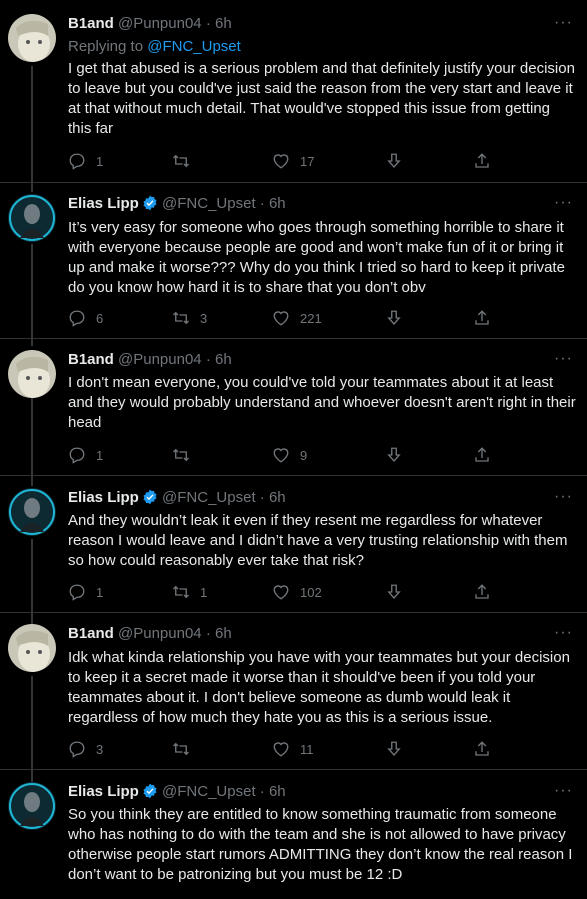 The image size is (587, 899). What do you see at coordinates (204, 592) in the screenshot?
I see `retweet-count: 1` at bounding box center [204, 592].